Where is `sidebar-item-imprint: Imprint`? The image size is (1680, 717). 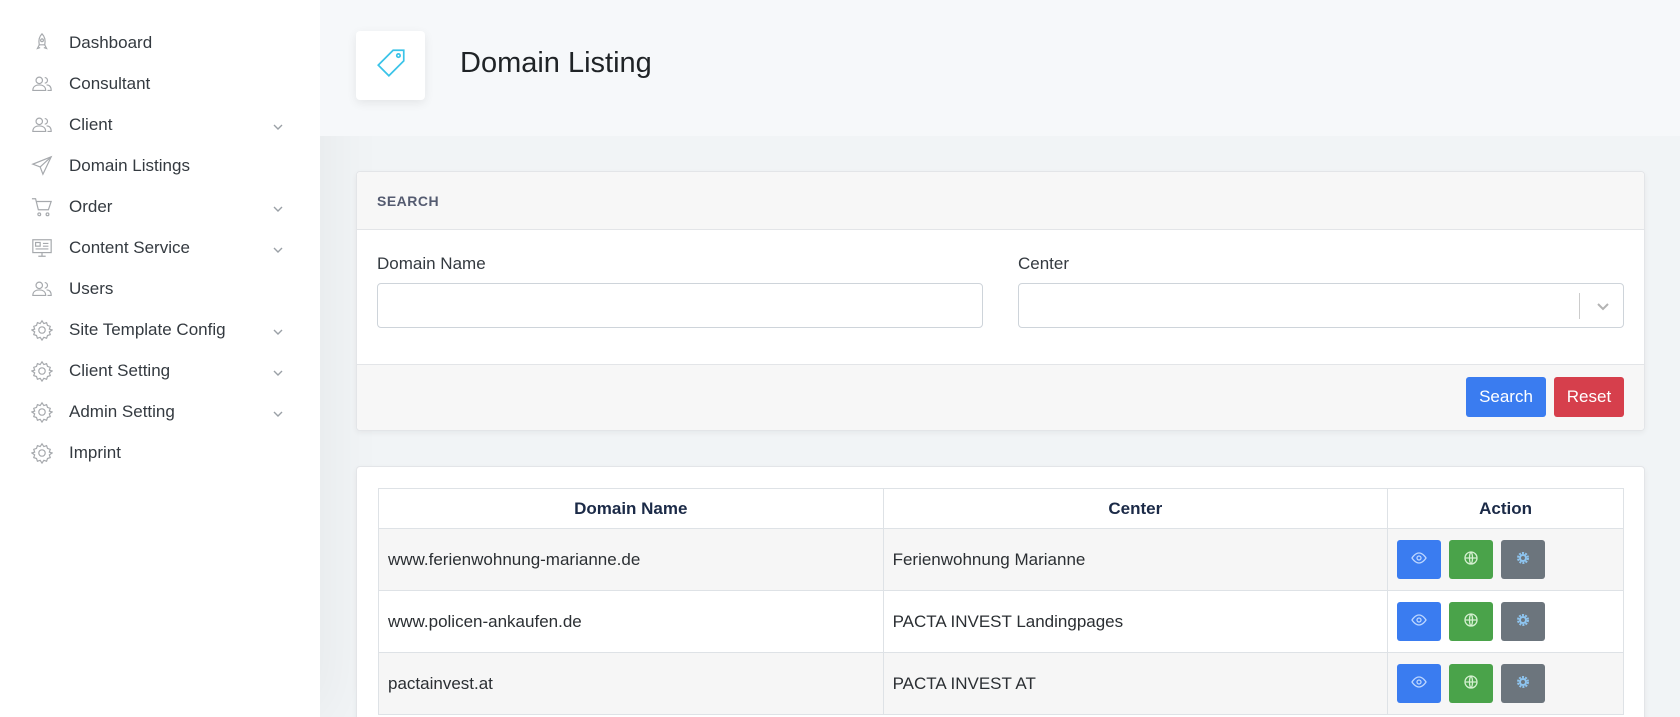
sidebar-item-imprint: Imprint is located at coordinates (158, 452).